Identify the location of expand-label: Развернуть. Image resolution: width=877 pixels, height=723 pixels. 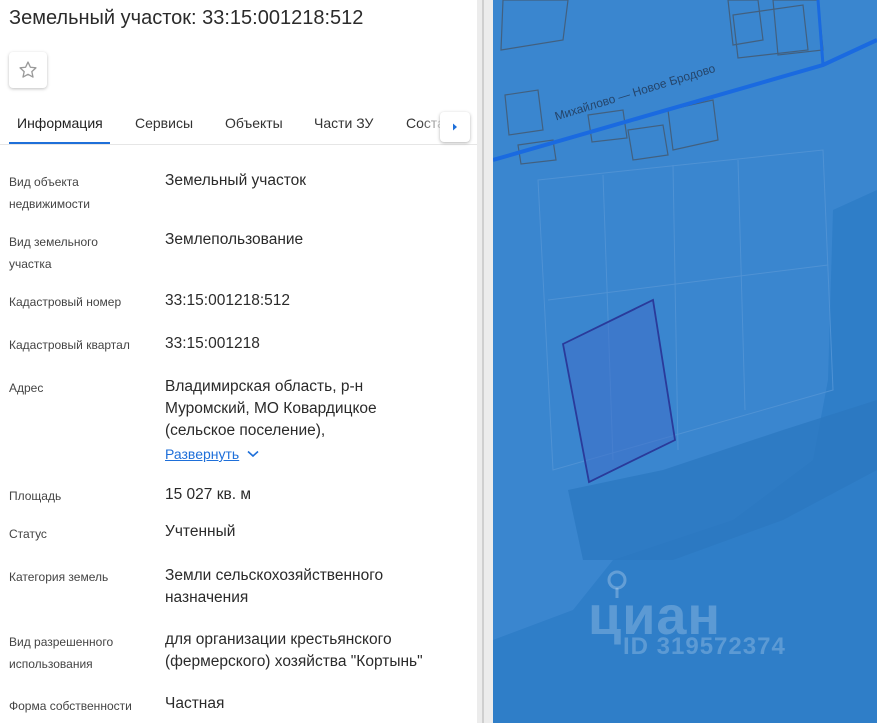
(202, 454).